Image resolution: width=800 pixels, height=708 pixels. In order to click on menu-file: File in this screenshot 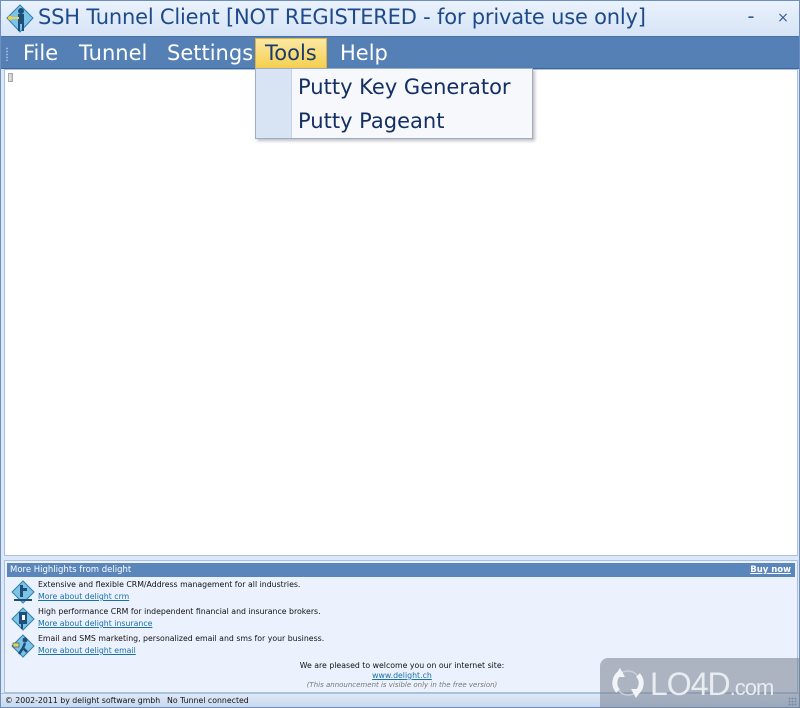, I will do `click(40, 53)`.